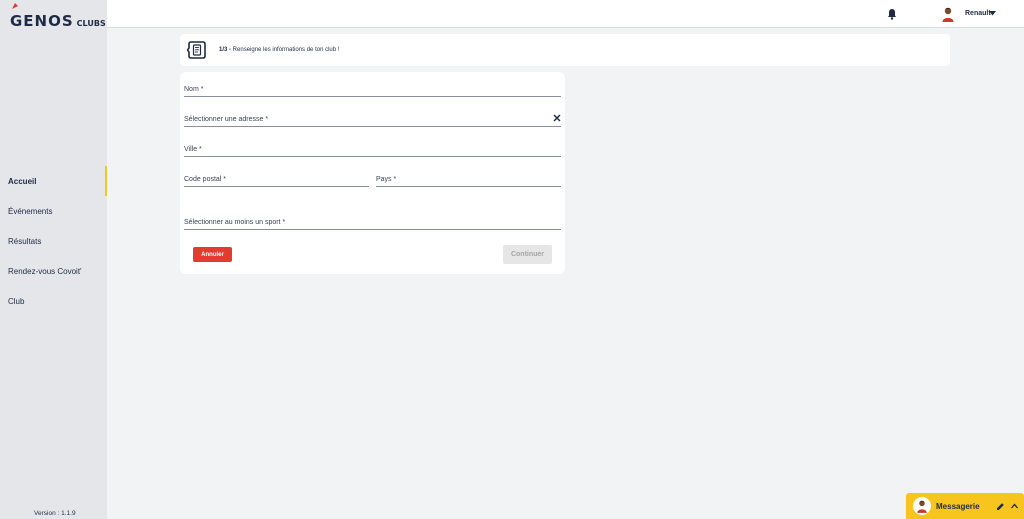 This screenshot has height=519, width=1024. Describe the element at coordinates (285, 50) in the screenshot. I see `step-text: Renseigne les informations de ton club !` at that location.